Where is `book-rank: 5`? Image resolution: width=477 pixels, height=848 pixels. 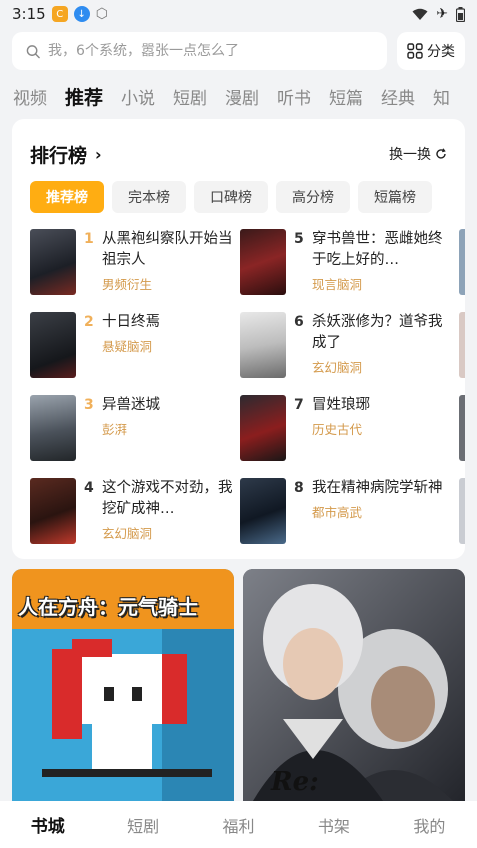
book-rank: 5 is located at coordinates (299, 239).